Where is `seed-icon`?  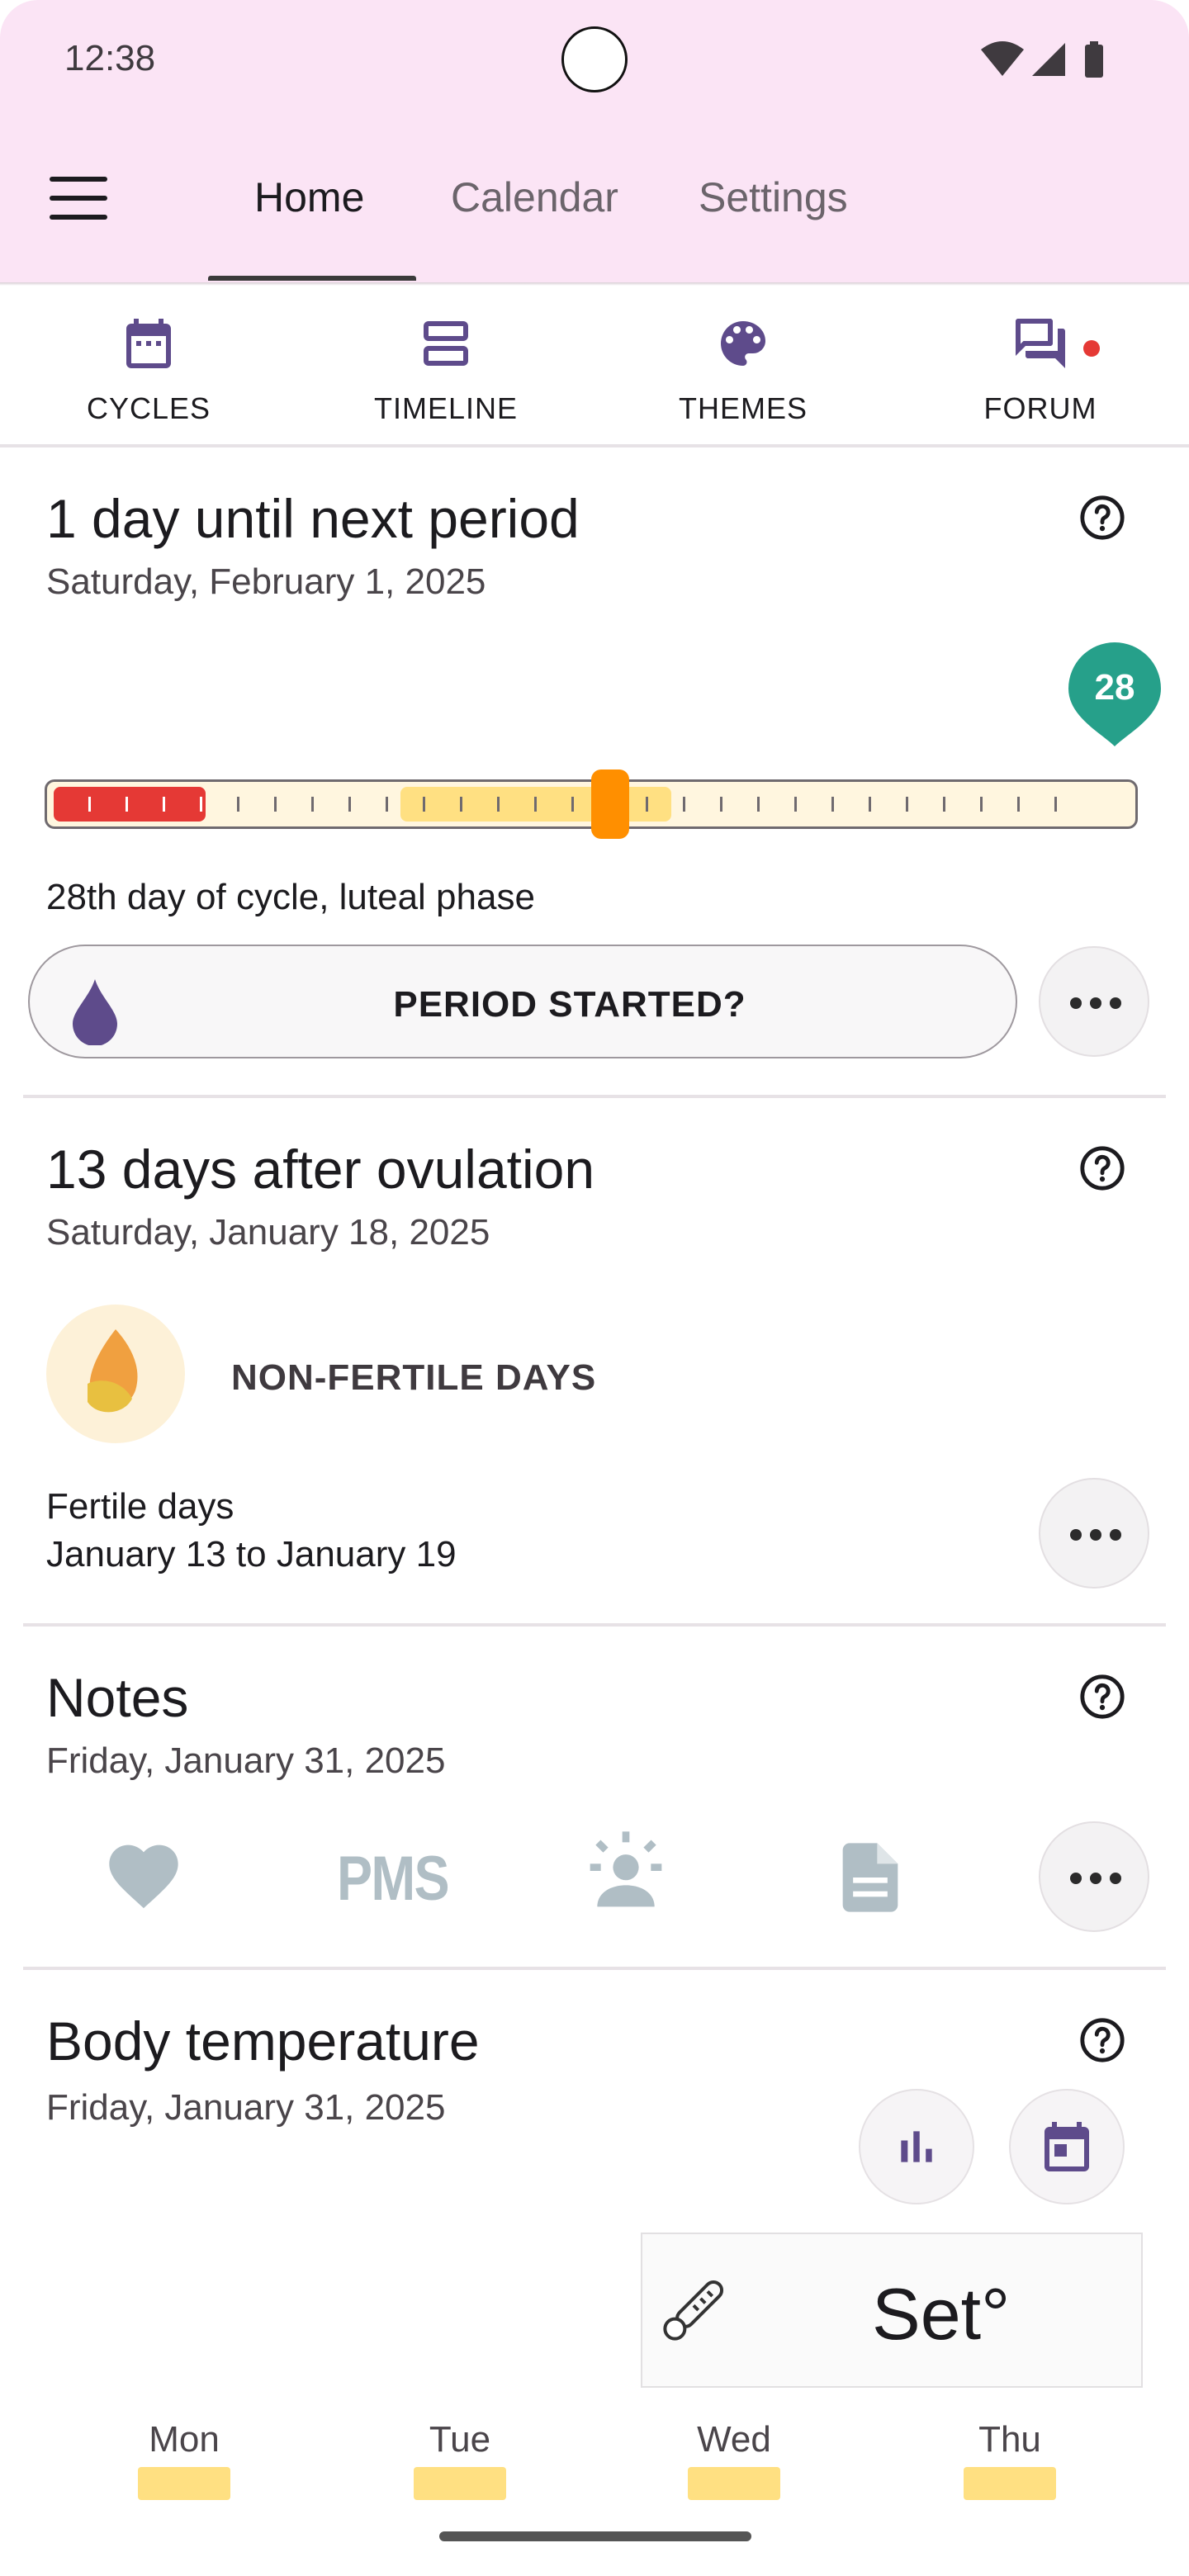
seed-icon is located at coordinates (113, 1371).